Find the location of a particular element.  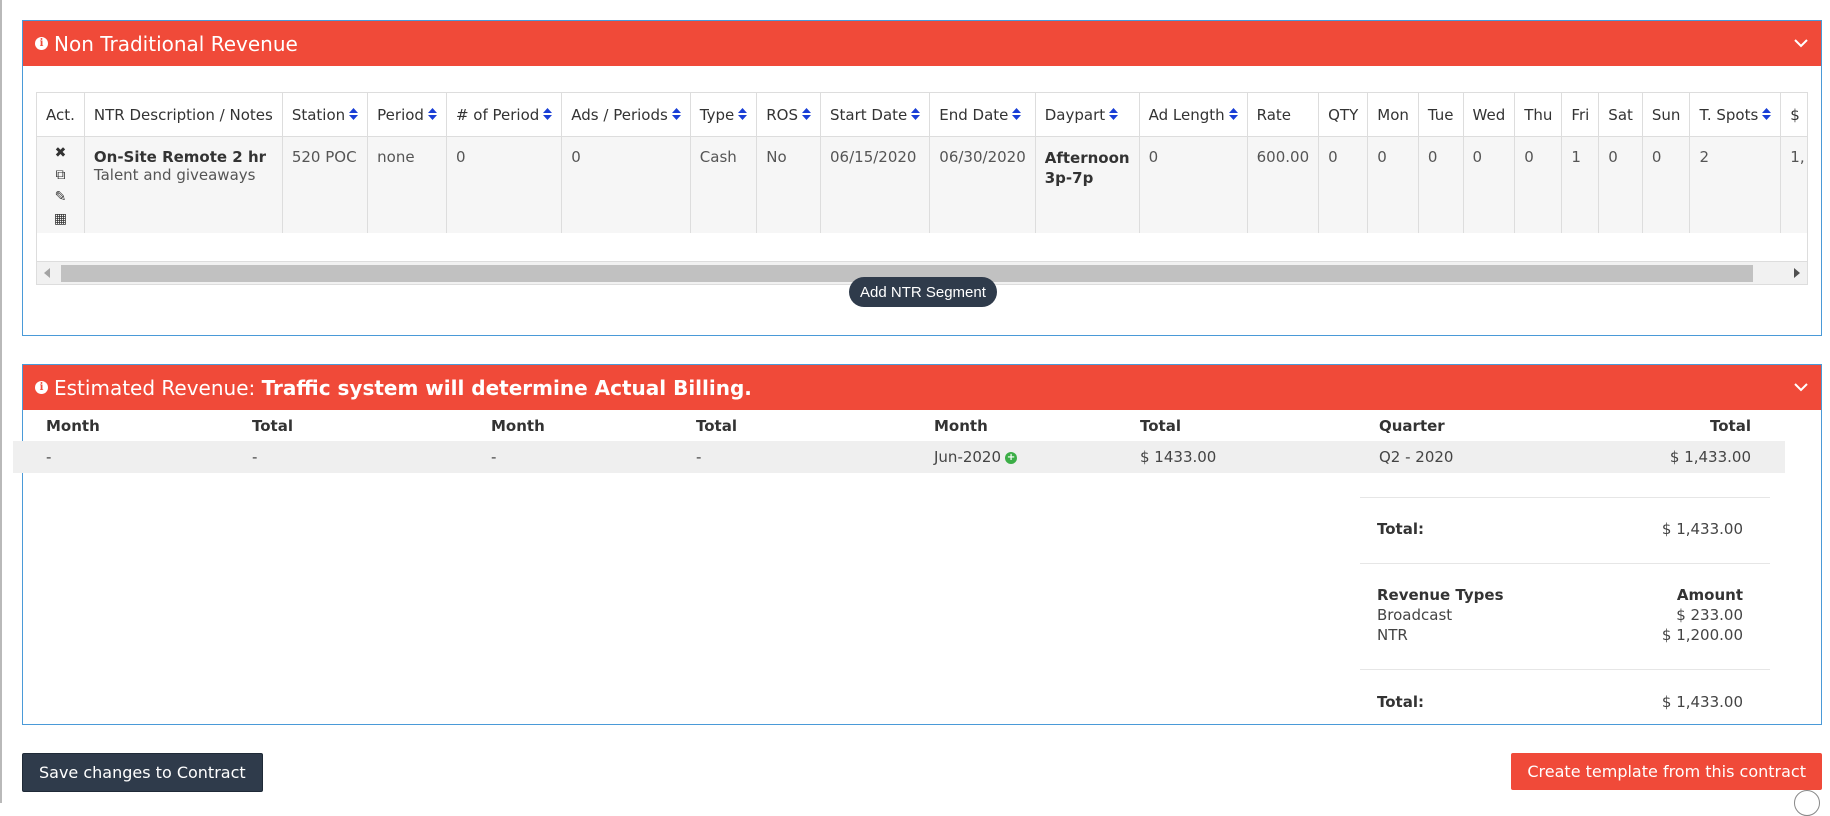

scroll-top-icon is located at coordinates (1807, 803).